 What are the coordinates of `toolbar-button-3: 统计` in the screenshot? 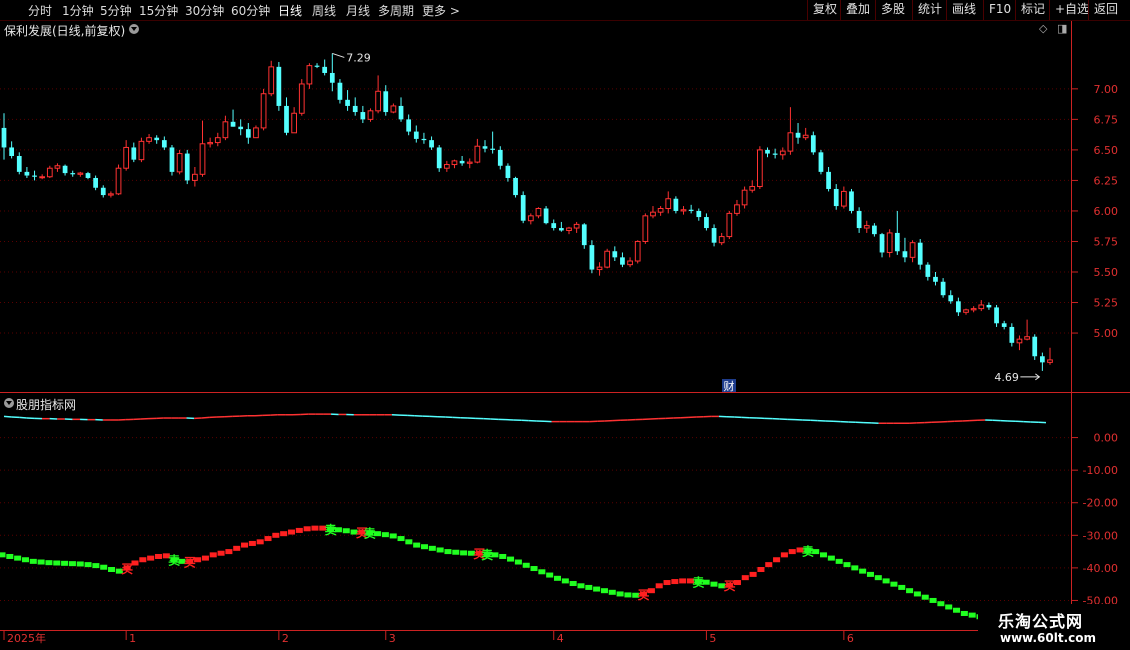 It's located at (929, 10).